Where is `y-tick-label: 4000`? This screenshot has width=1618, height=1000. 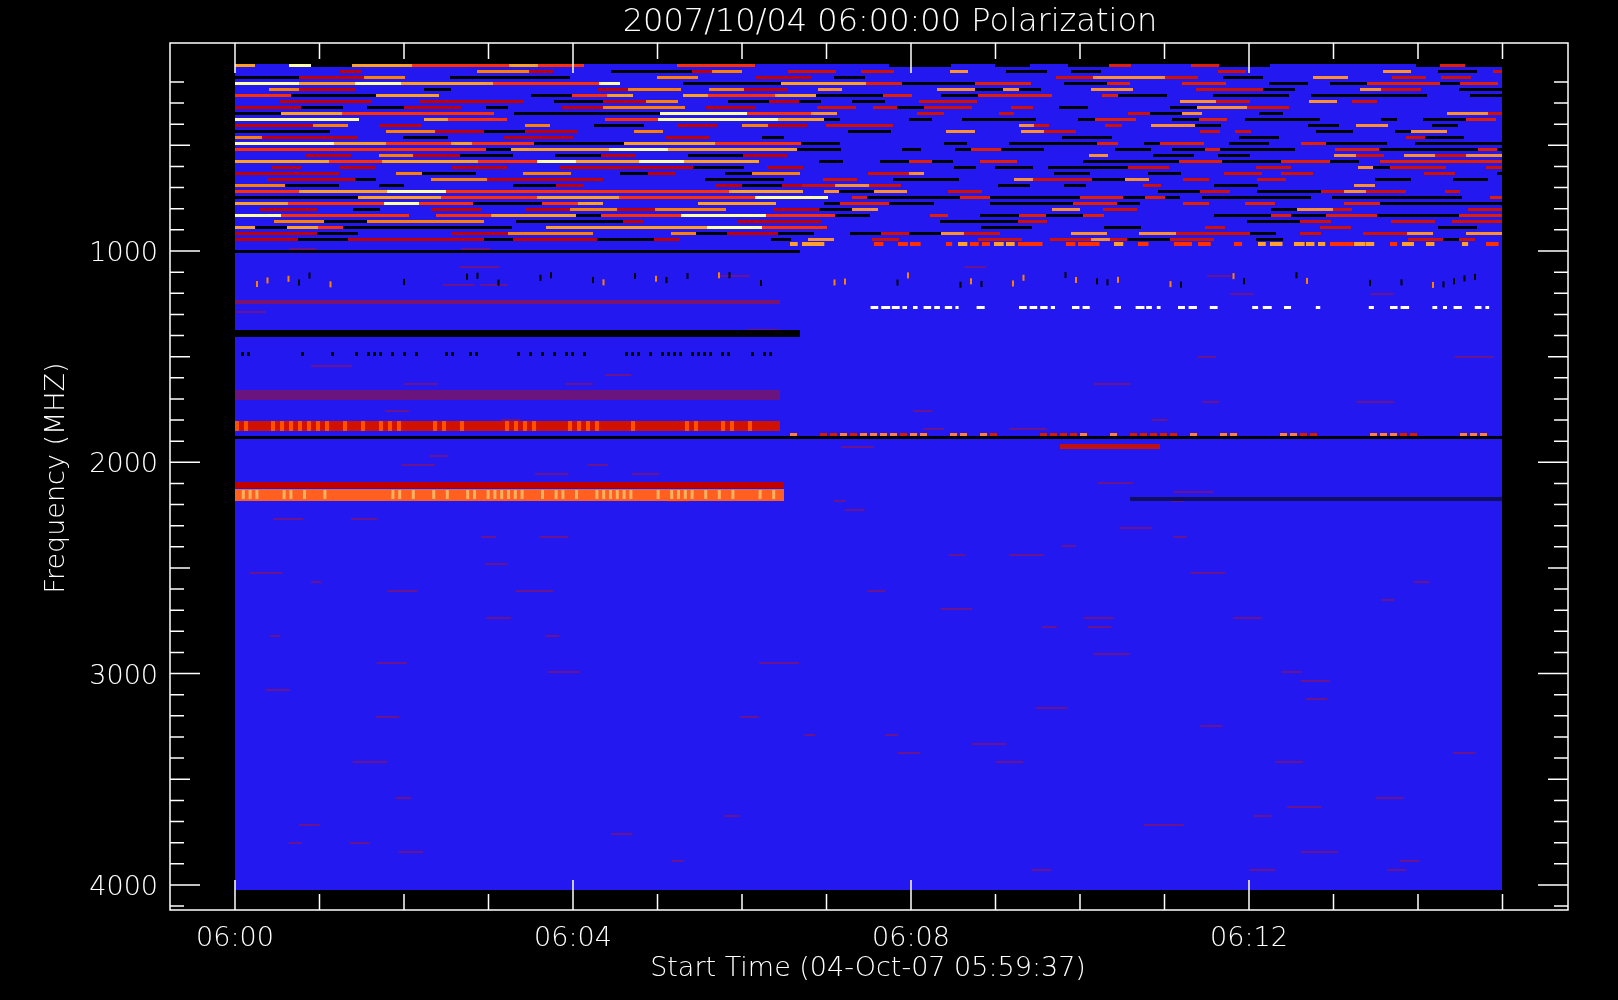
y-tick-label: 4000 is located at coordinates (123, 885).